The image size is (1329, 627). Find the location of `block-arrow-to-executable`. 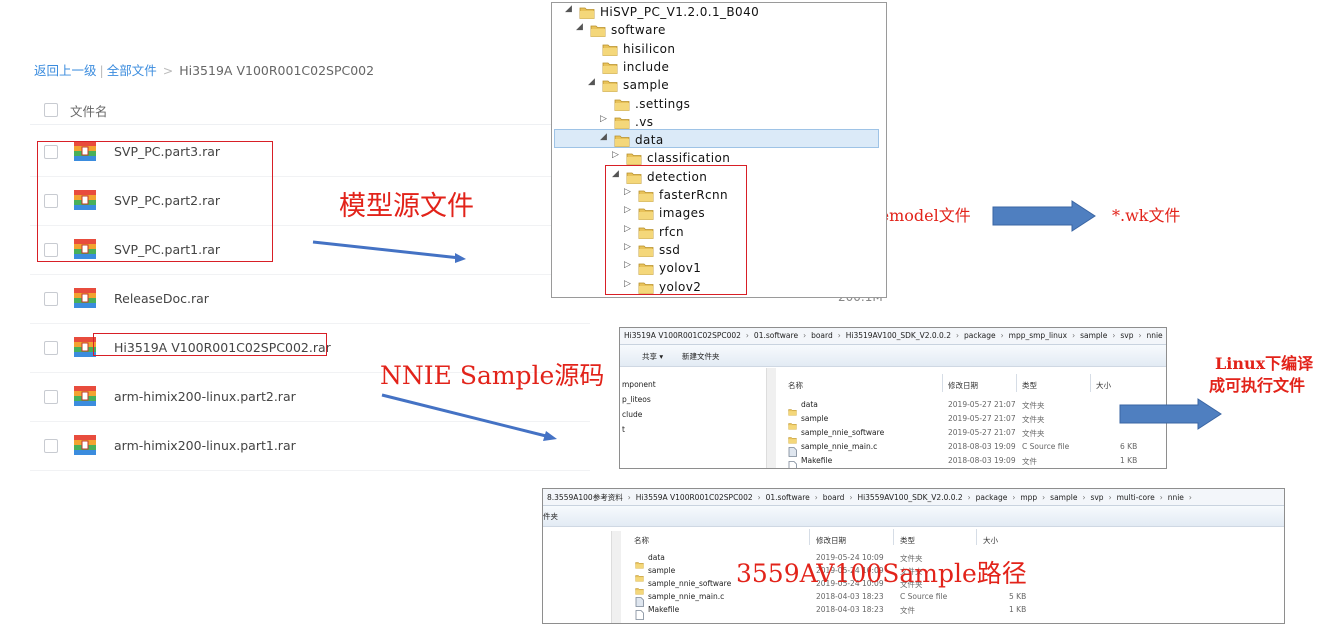

block-arrow-to-executable is located at coordinates (1170, 414).